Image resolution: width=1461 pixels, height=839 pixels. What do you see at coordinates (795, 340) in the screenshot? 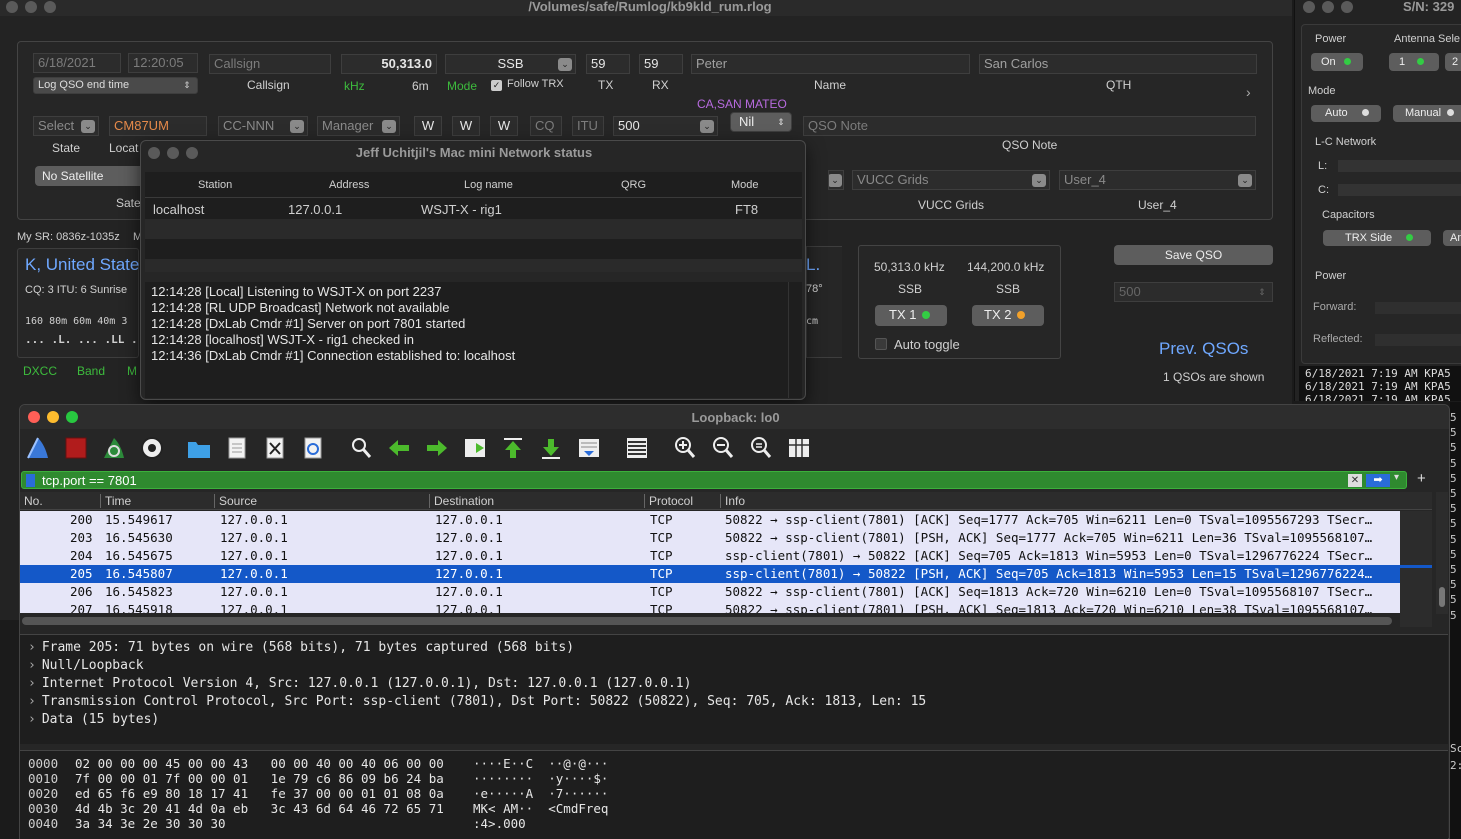
I see `scrollbar` at bounding box center [795, 340].